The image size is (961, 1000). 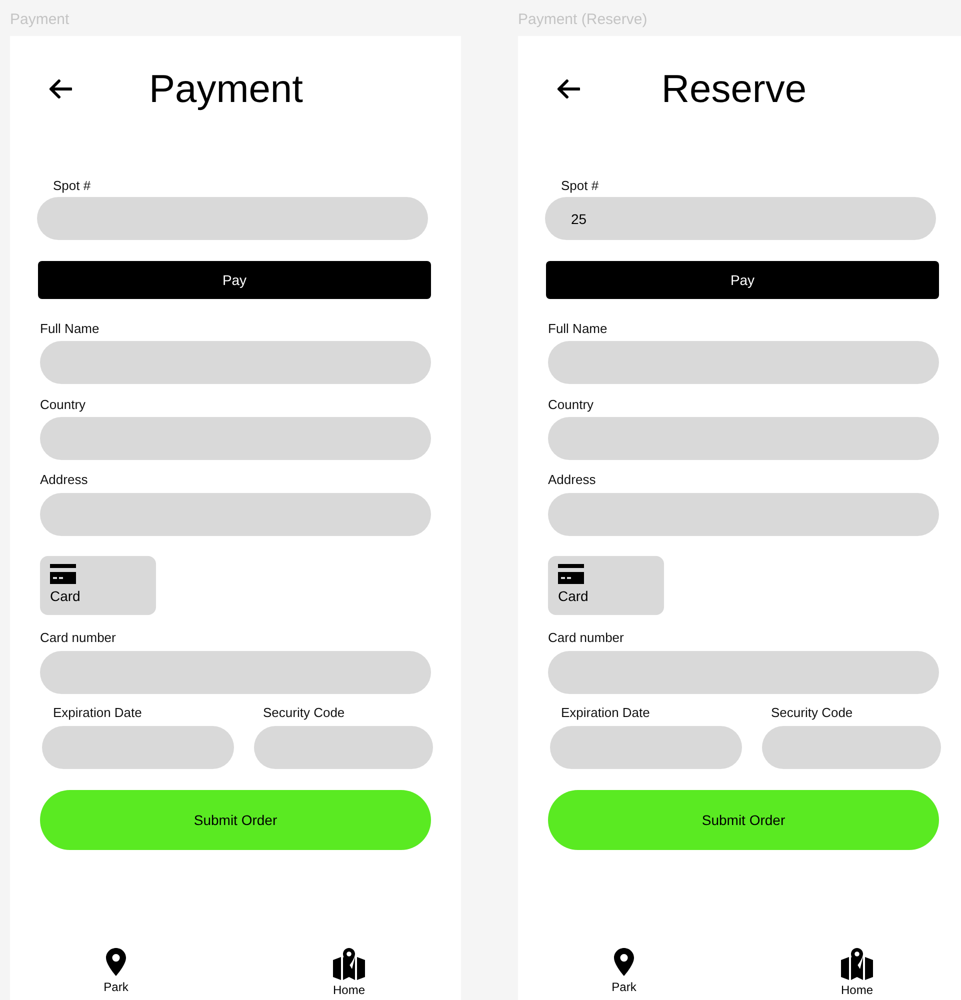 What do you see at coordinates (226, 90) in the screenshot?
I see `screen-title: Payment` at bounding box center [226, 90].